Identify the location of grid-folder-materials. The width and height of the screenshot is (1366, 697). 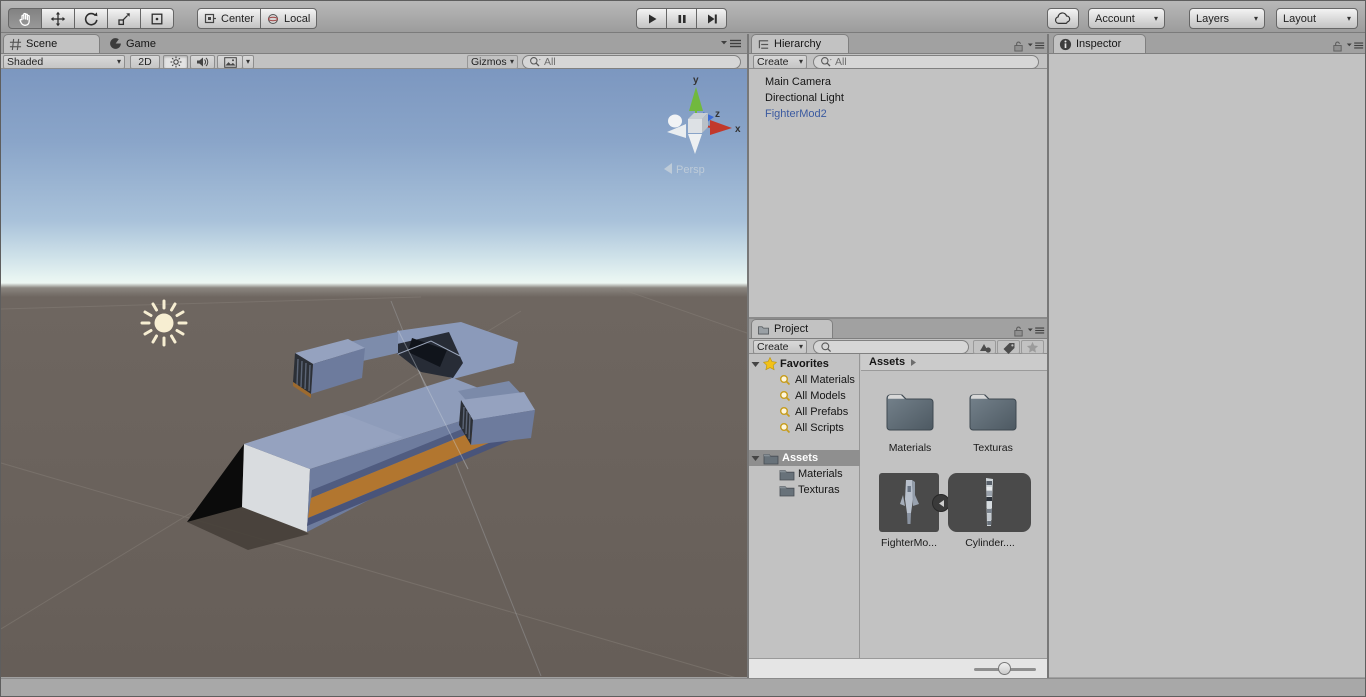
(910, 411).